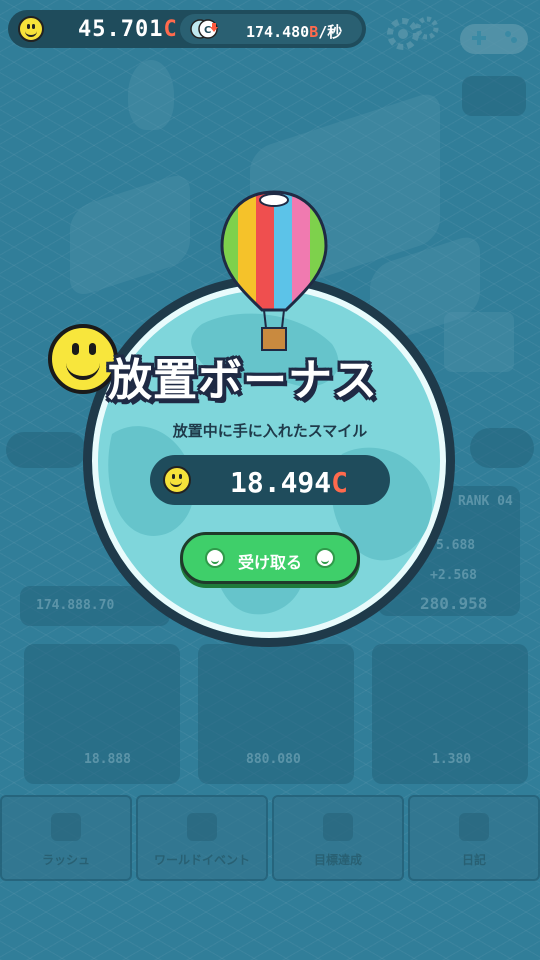  I want to click on income-rate: 174.480B/秒, so click(294, 31).